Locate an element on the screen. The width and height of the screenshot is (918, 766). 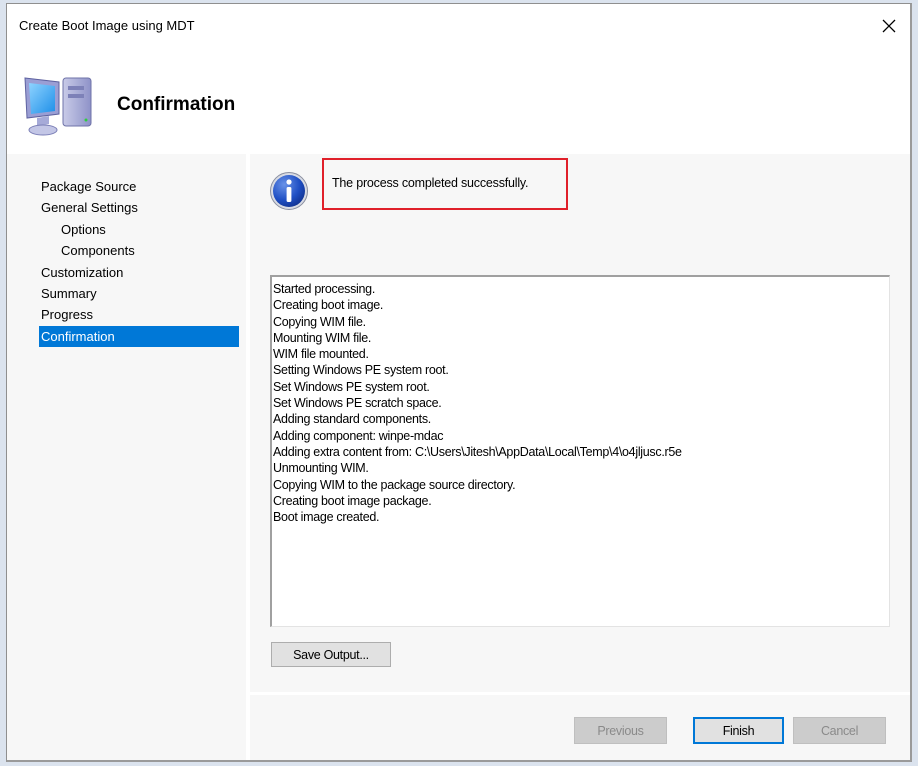
sidebar-item-general-settings: General Settings is located at coordinates (139, 207).